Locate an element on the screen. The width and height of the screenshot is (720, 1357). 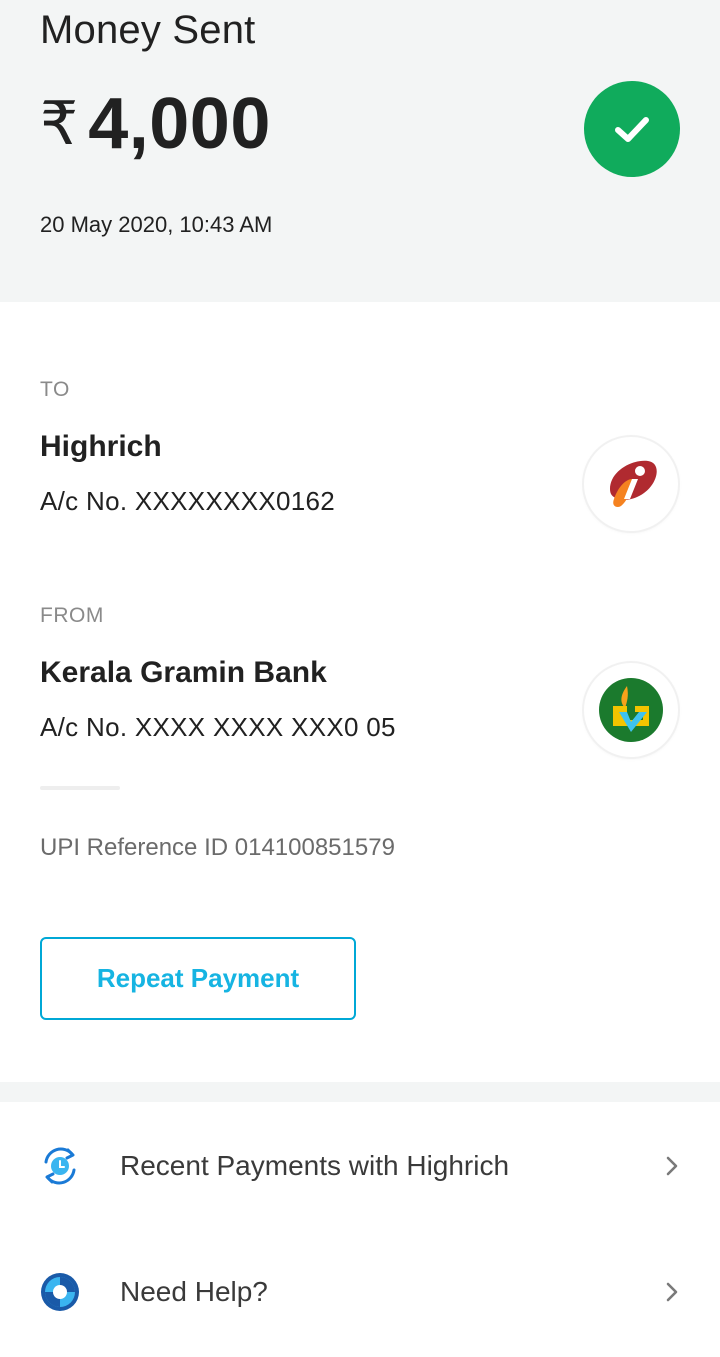
currency-symbol: ₹ is located at coordinates (59, 123).